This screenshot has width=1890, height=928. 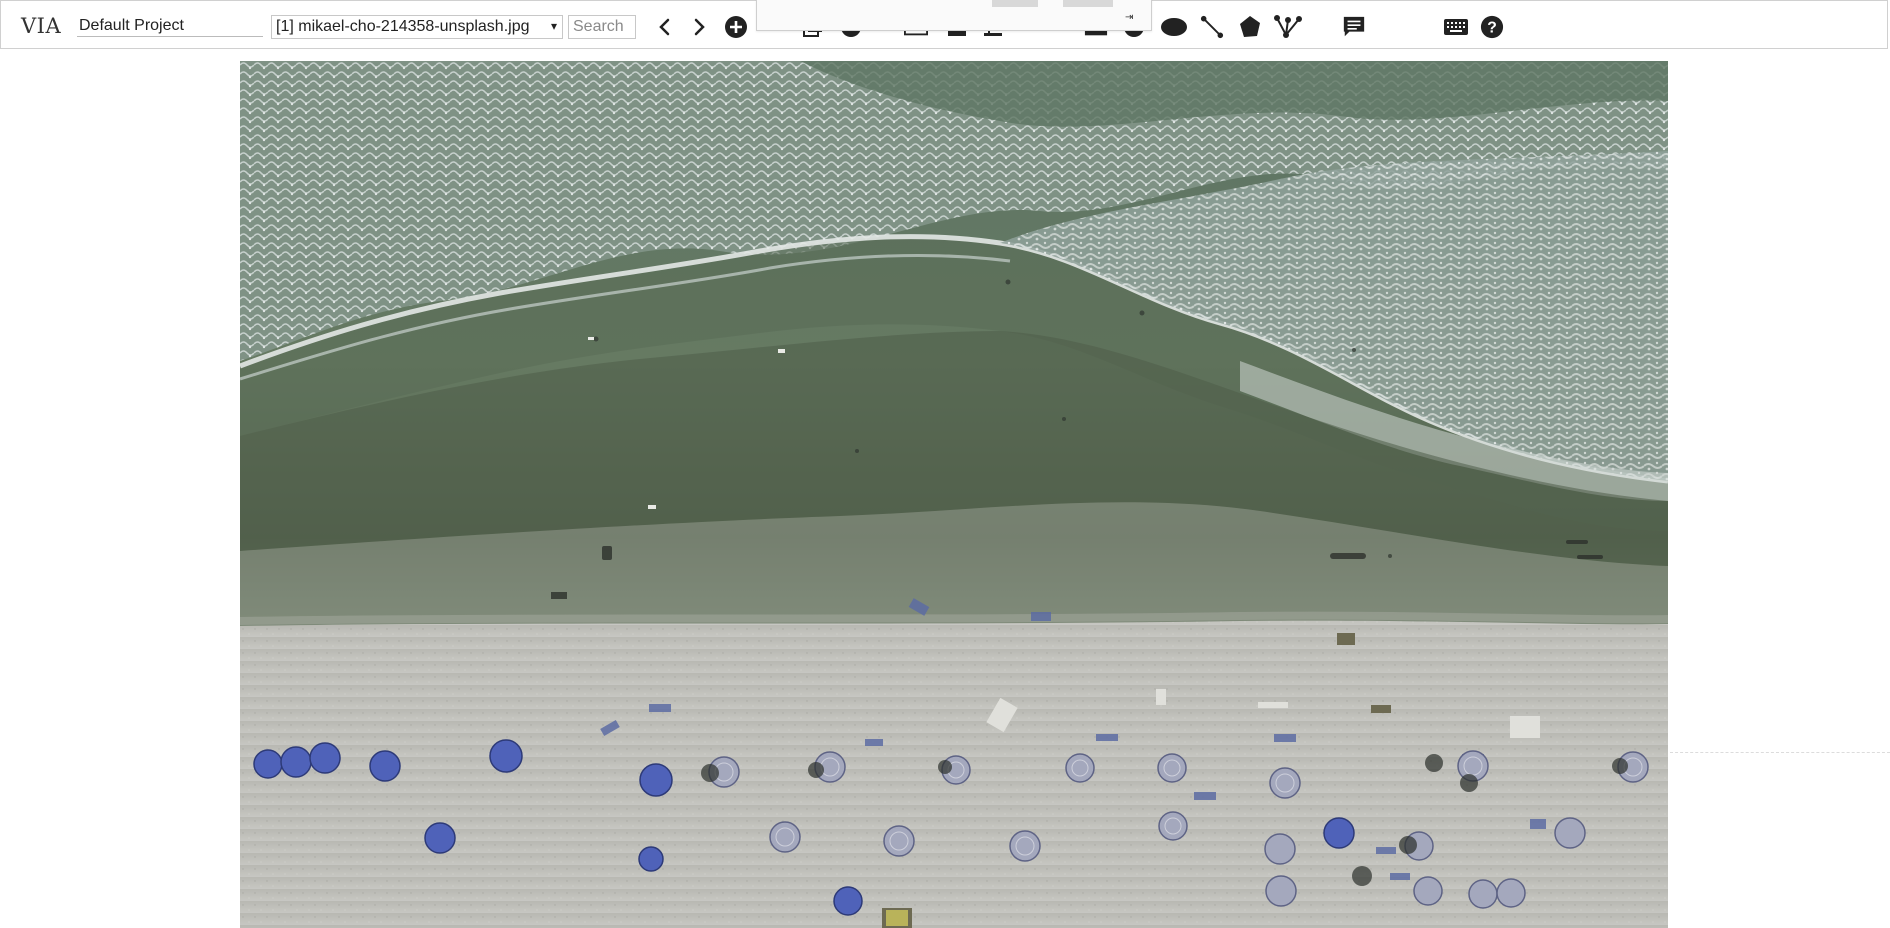 What do you see at coordinates (41, 26) in the screenshot?
I see `via-logo: VIA` at bounding box center [41, 26].